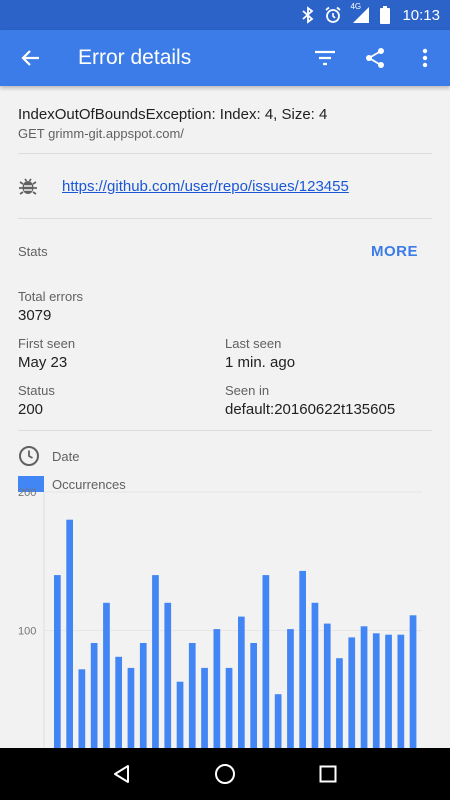 Image resolution: width=450 pixels, height=800 pixels. I want to click on battery-icon, so click(385, 15).